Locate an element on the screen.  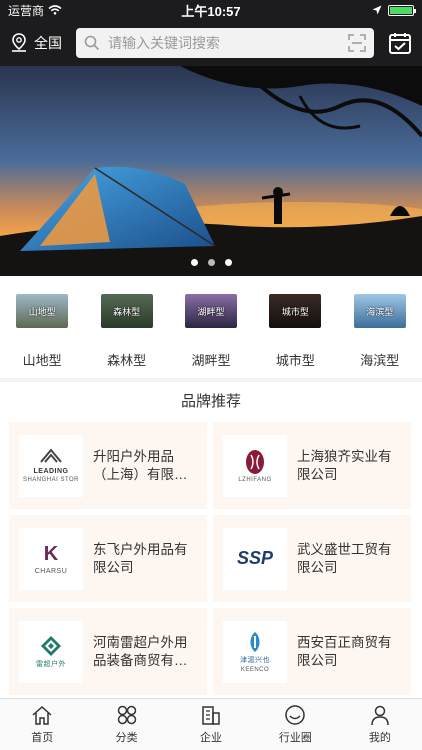
section-title: 品牌推荐 is located at coordinates (210, 401).